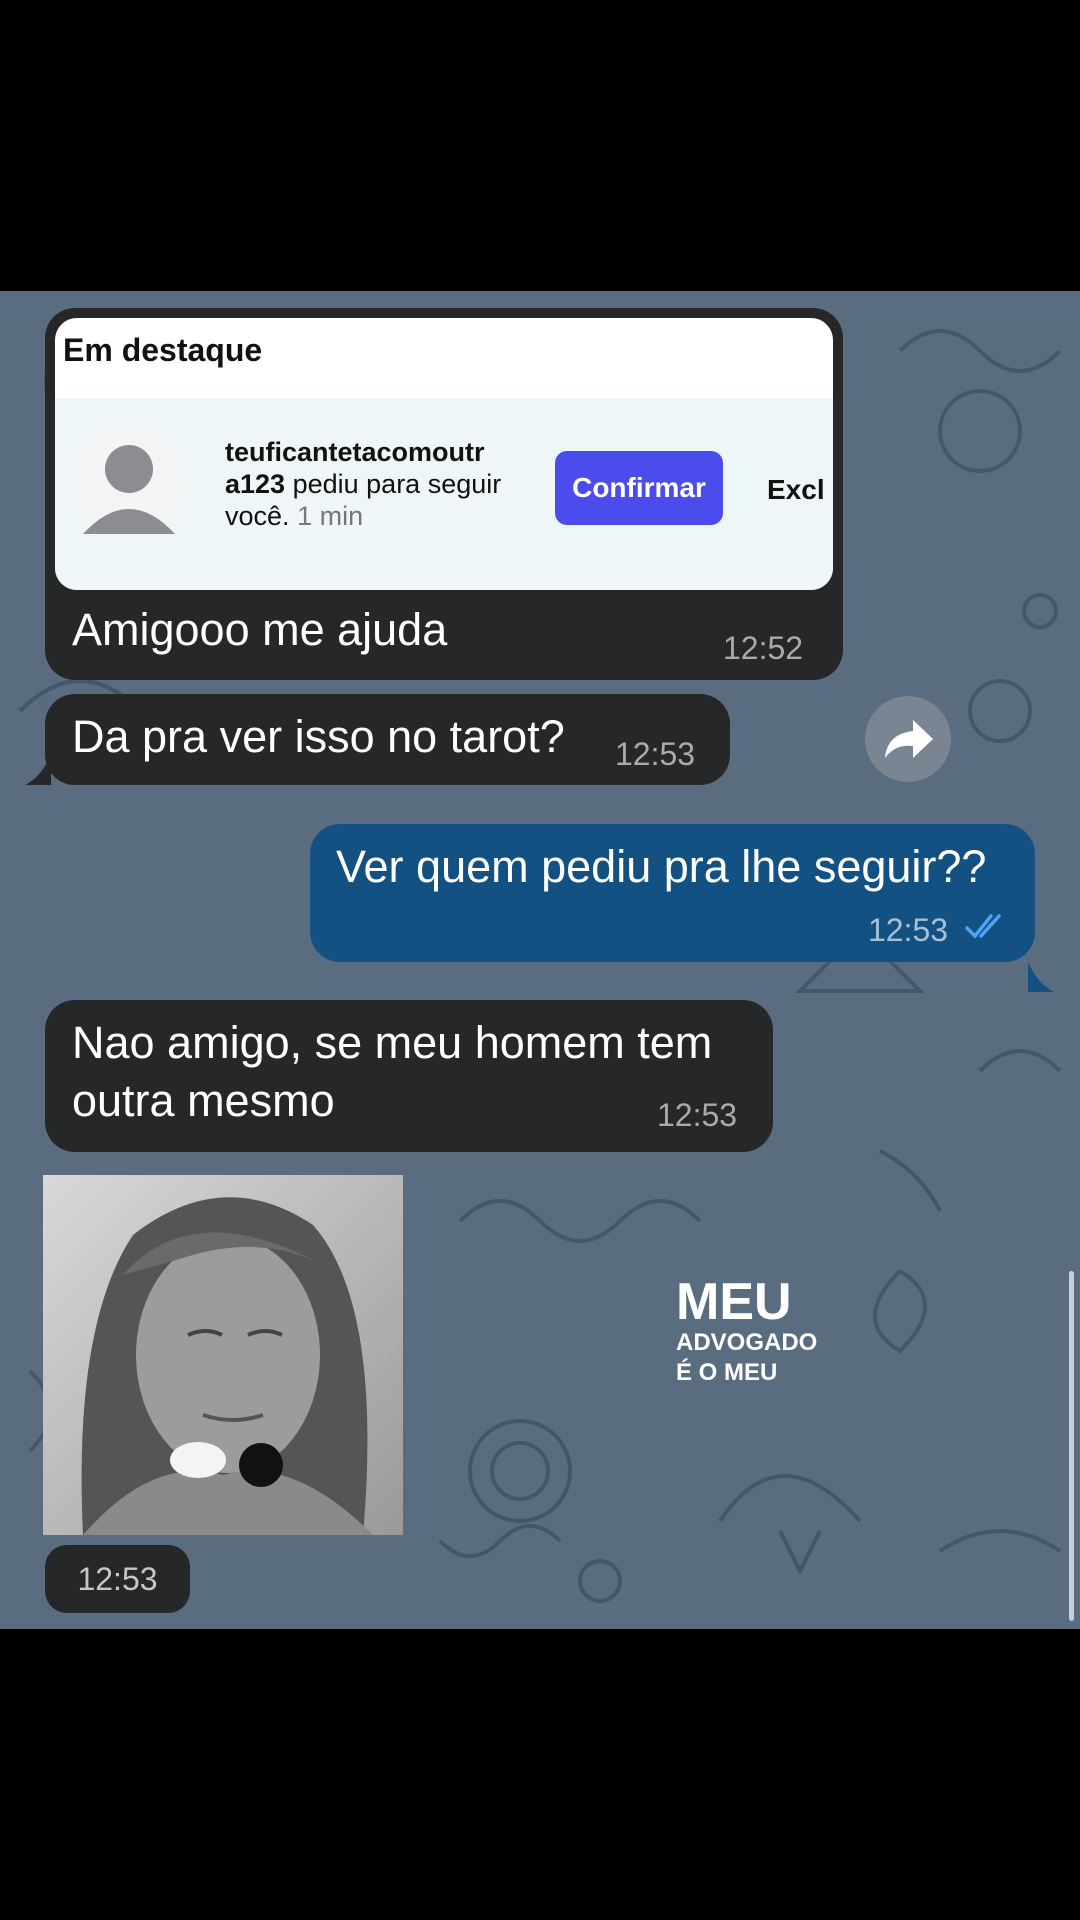 This screenshot has width=1080, height=1920. I want to click on notification-time: 1 min, so click(330, 516).